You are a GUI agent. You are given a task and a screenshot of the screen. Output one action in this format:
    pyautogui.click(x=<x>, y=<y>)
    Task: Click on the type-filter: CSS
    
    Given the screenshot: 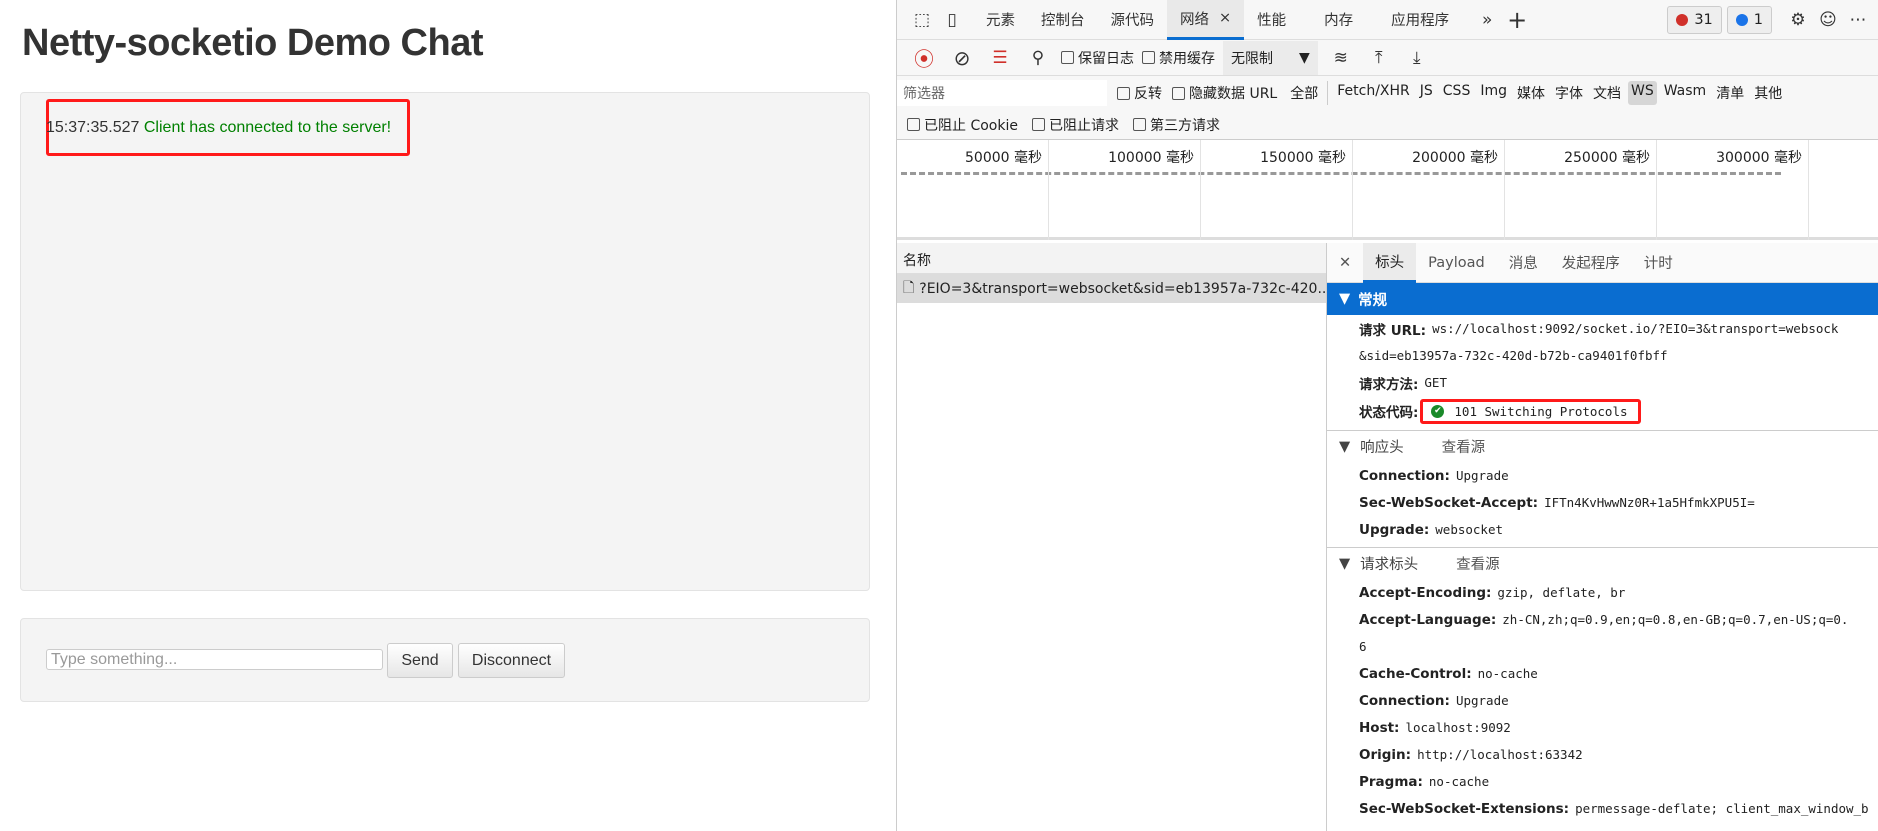 What is the action you would take?
    pyautogui.click(x=1457, y=93)
    